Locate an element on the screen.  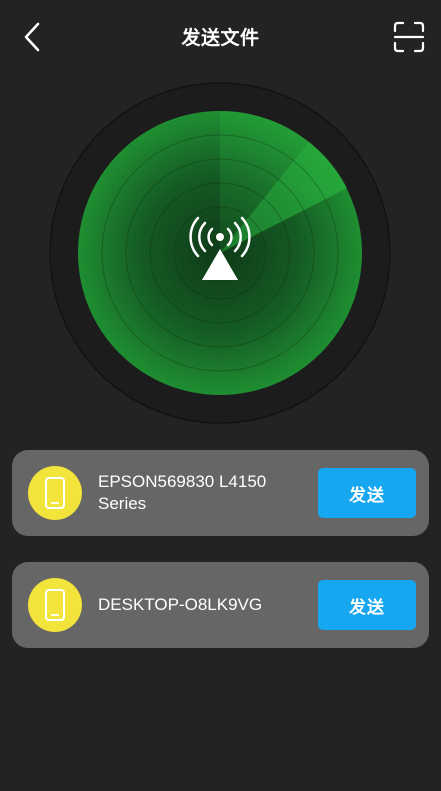
device-item: DESKTOP-O8LK9VG 发送 is located at coordinates (220, 605).